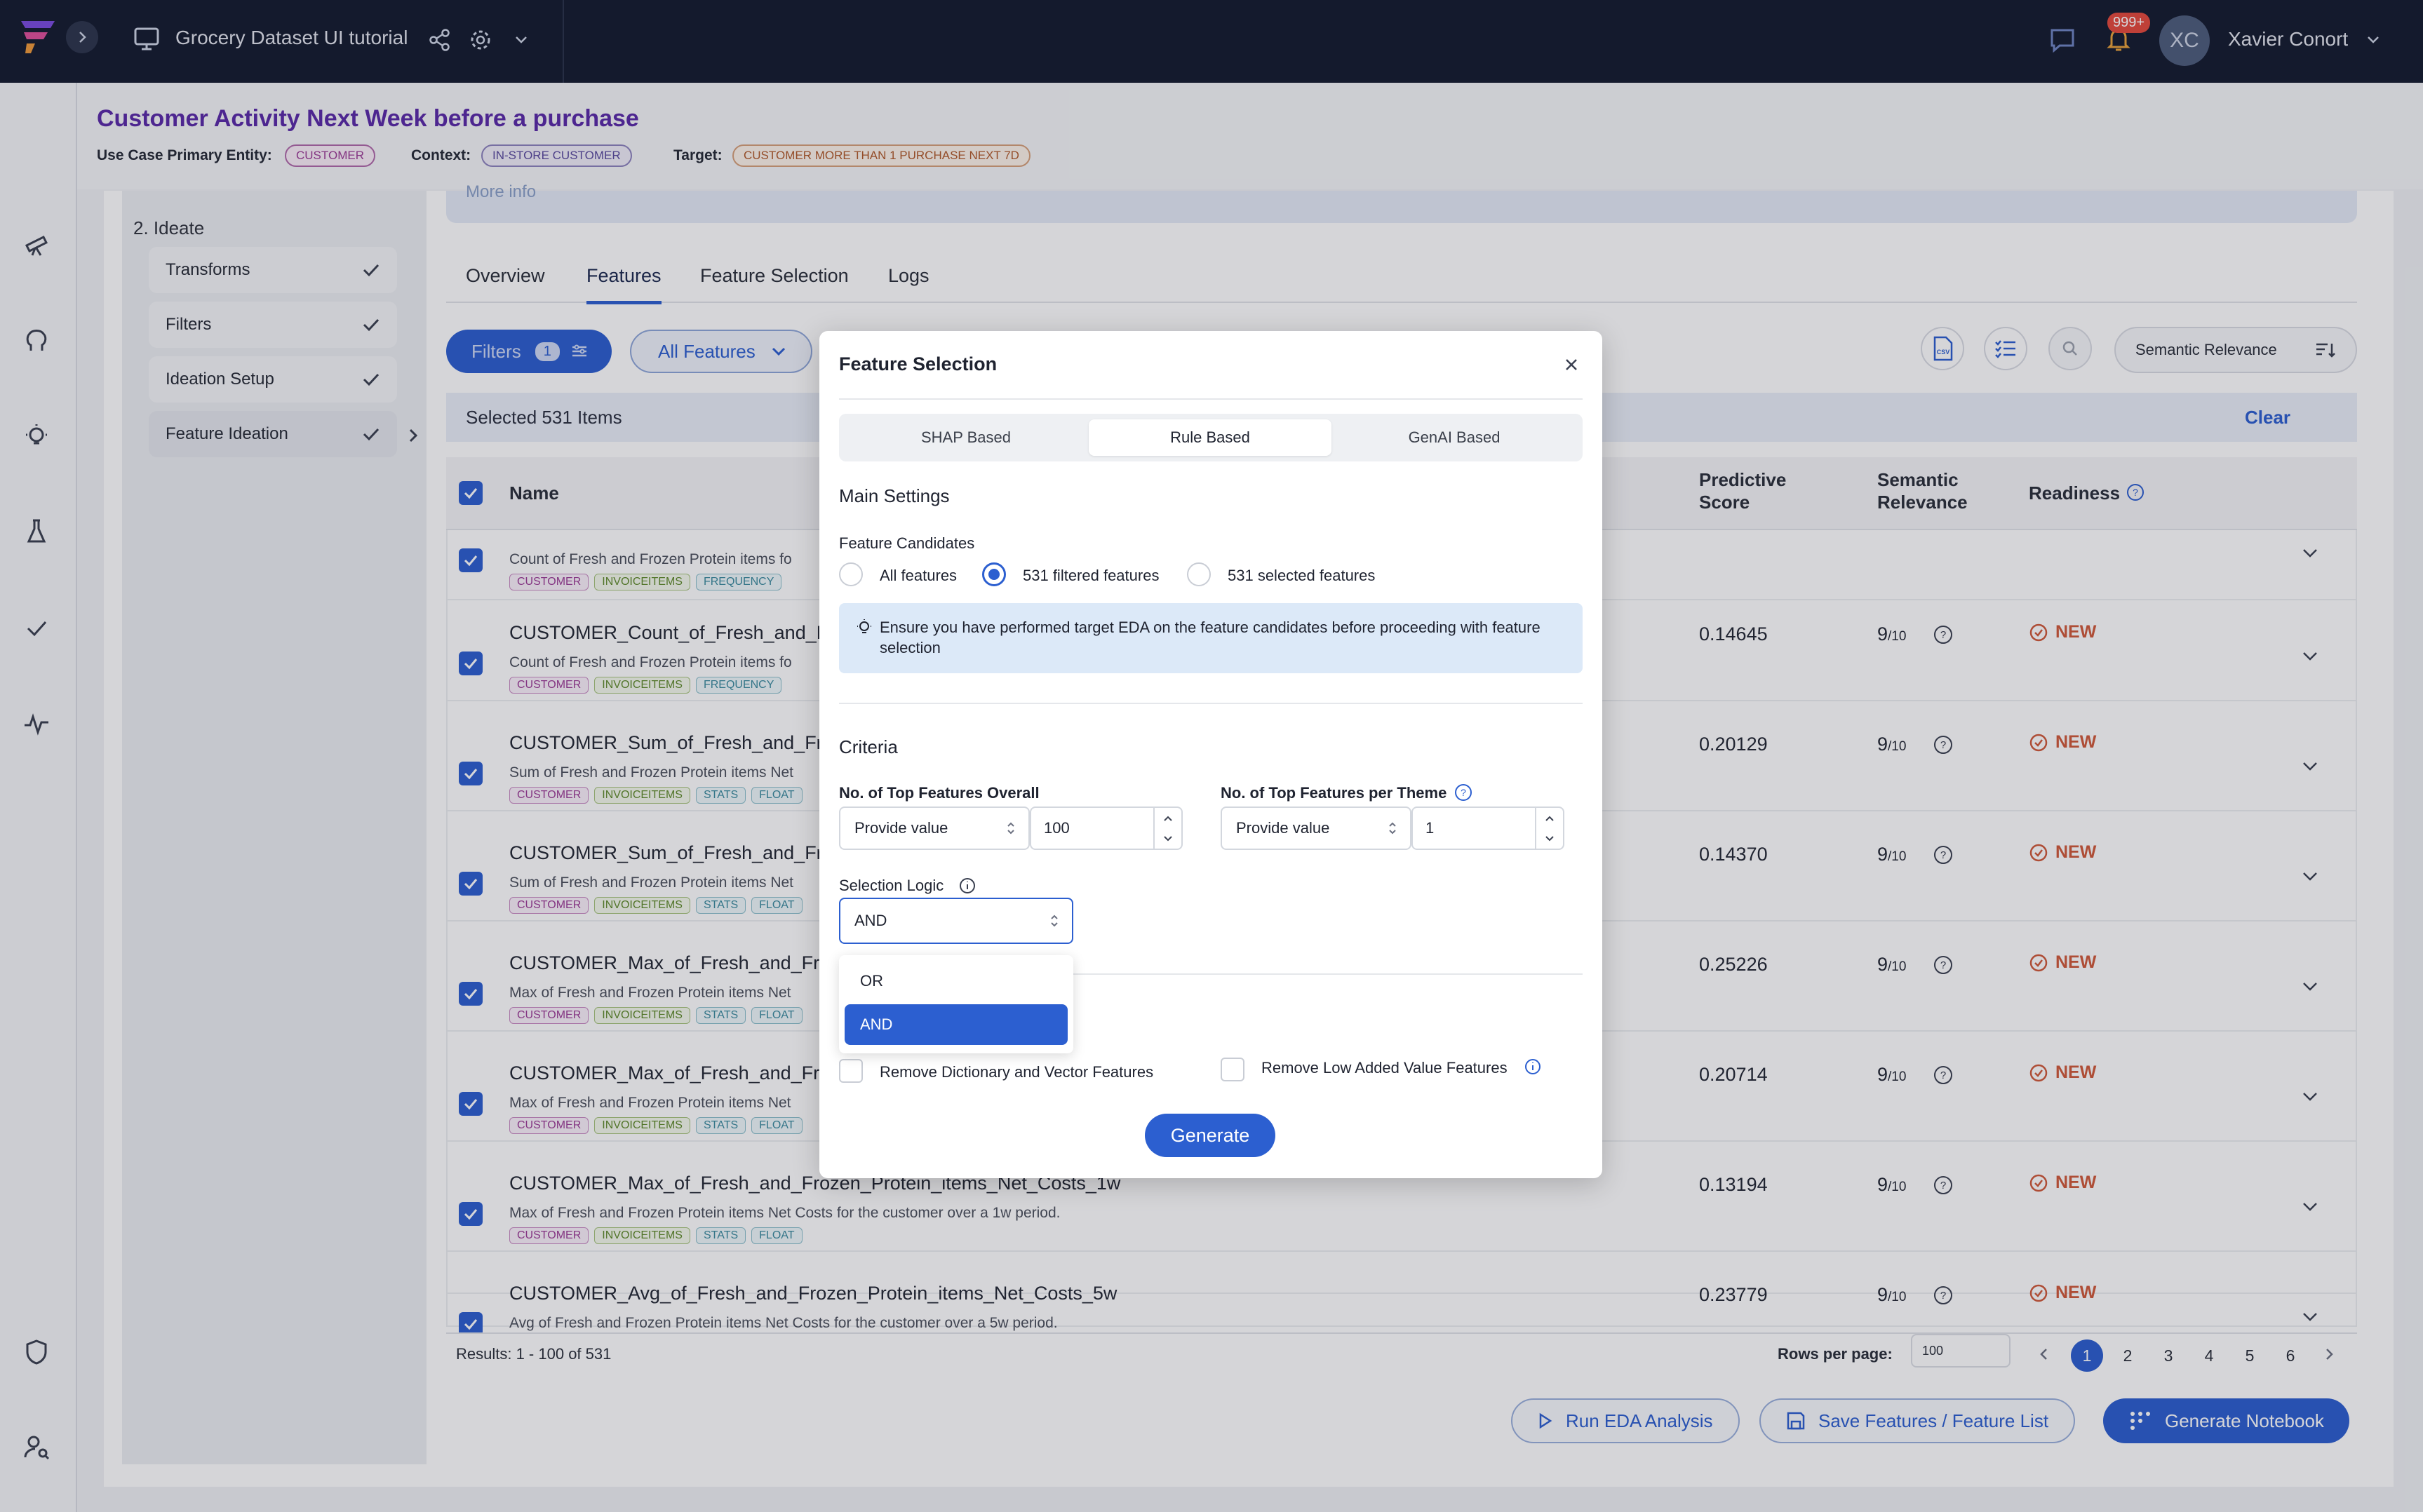 The height and width of the screenshot is (1512, 2423). Describe the element at coordinates (1210, 437) in the screenshot. I see `segment-rule-based: Rule Based` at that location.